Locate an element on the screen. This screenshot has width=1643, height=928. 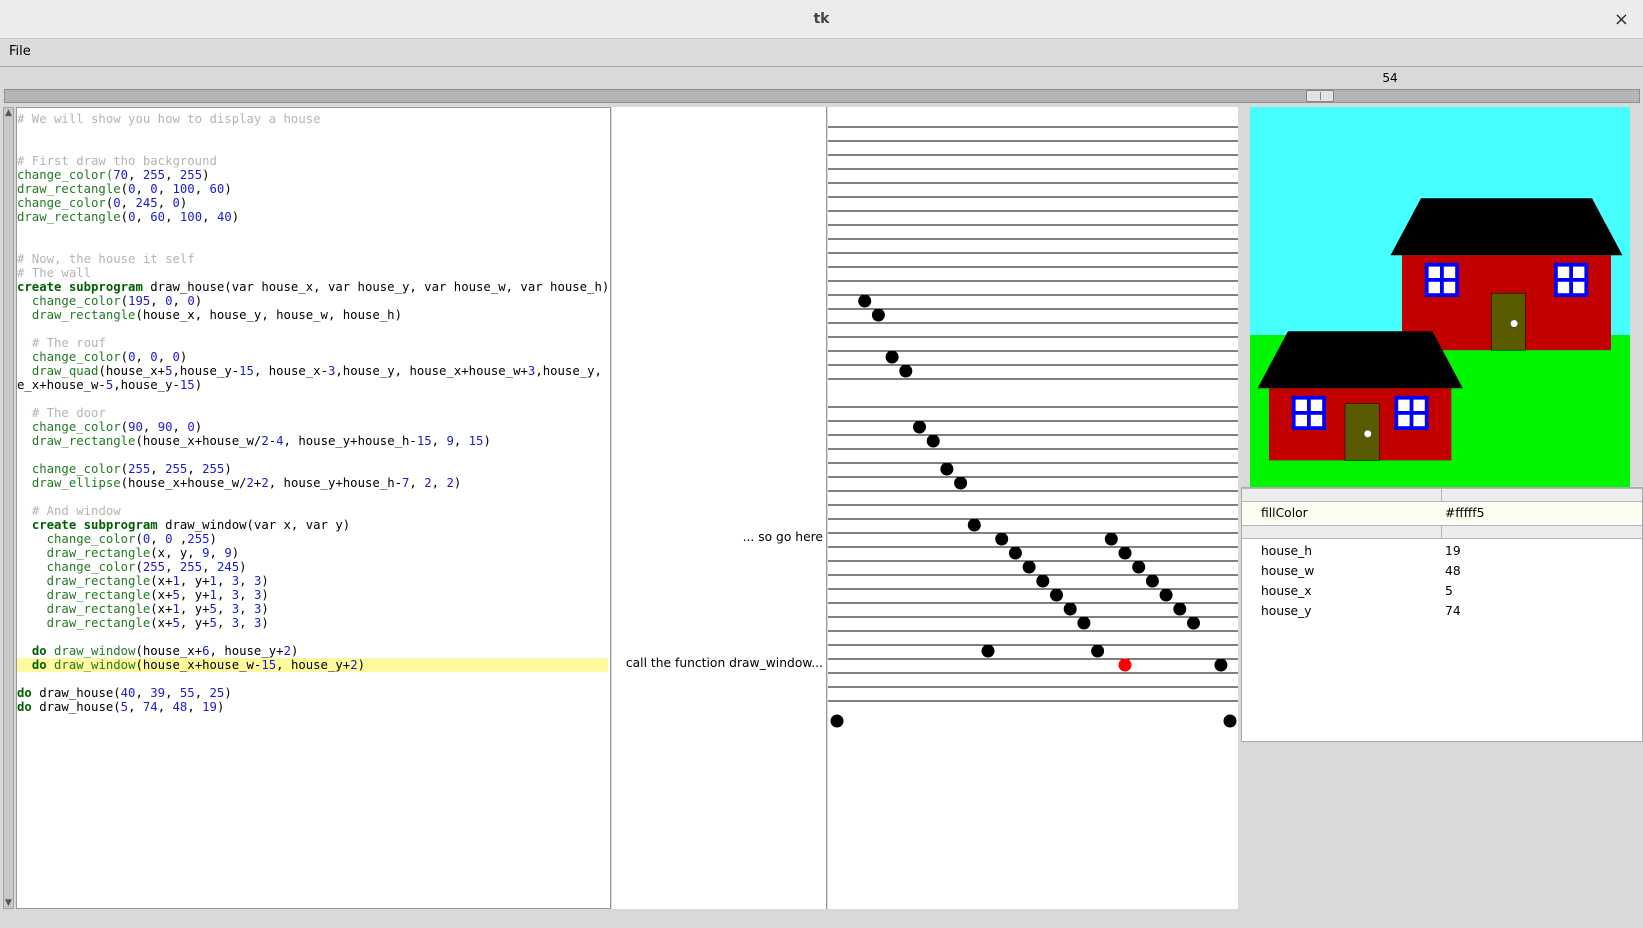
code-line: draw_rectangle(x+5, y+5, 3, 3) is located at coordinates (312, 623).